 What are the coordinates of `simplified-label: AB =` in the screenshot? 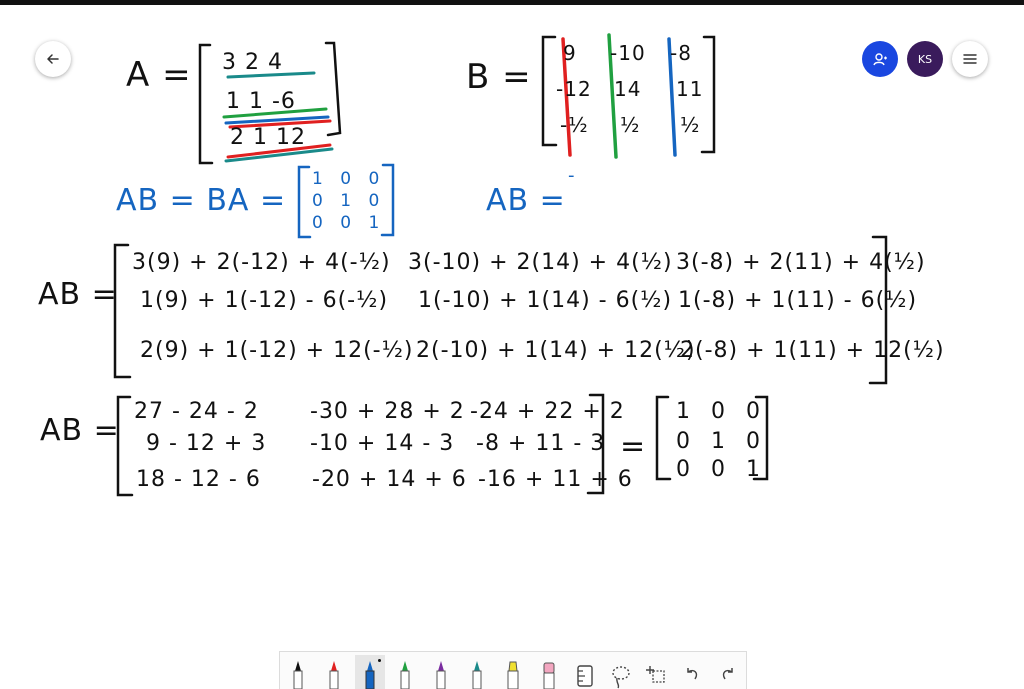 It's located at (80, 430).